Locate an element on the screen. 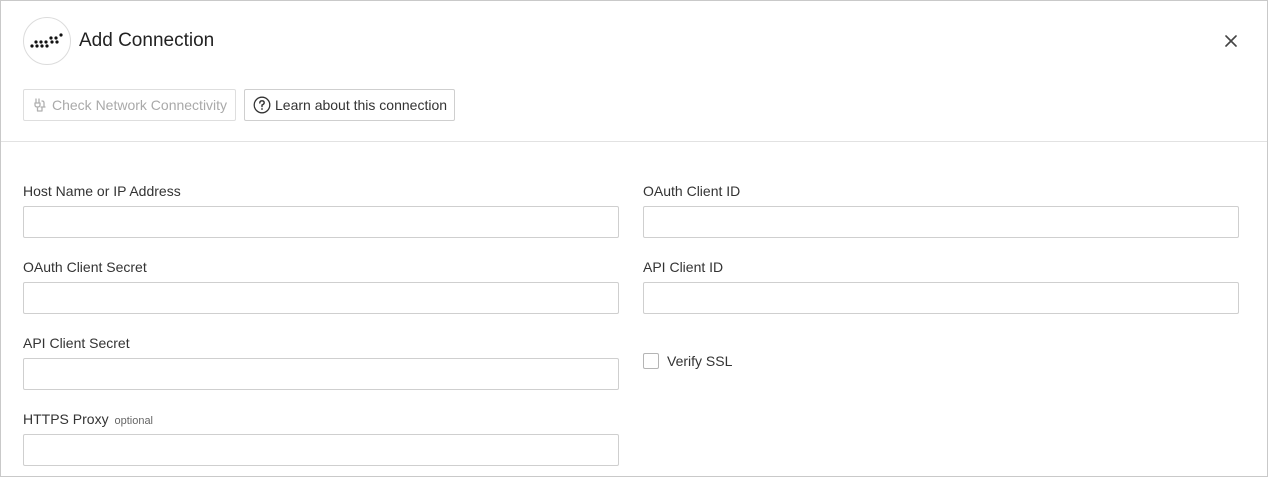  api-client-id-label: API Client ID is located at coordinates (683, 267).